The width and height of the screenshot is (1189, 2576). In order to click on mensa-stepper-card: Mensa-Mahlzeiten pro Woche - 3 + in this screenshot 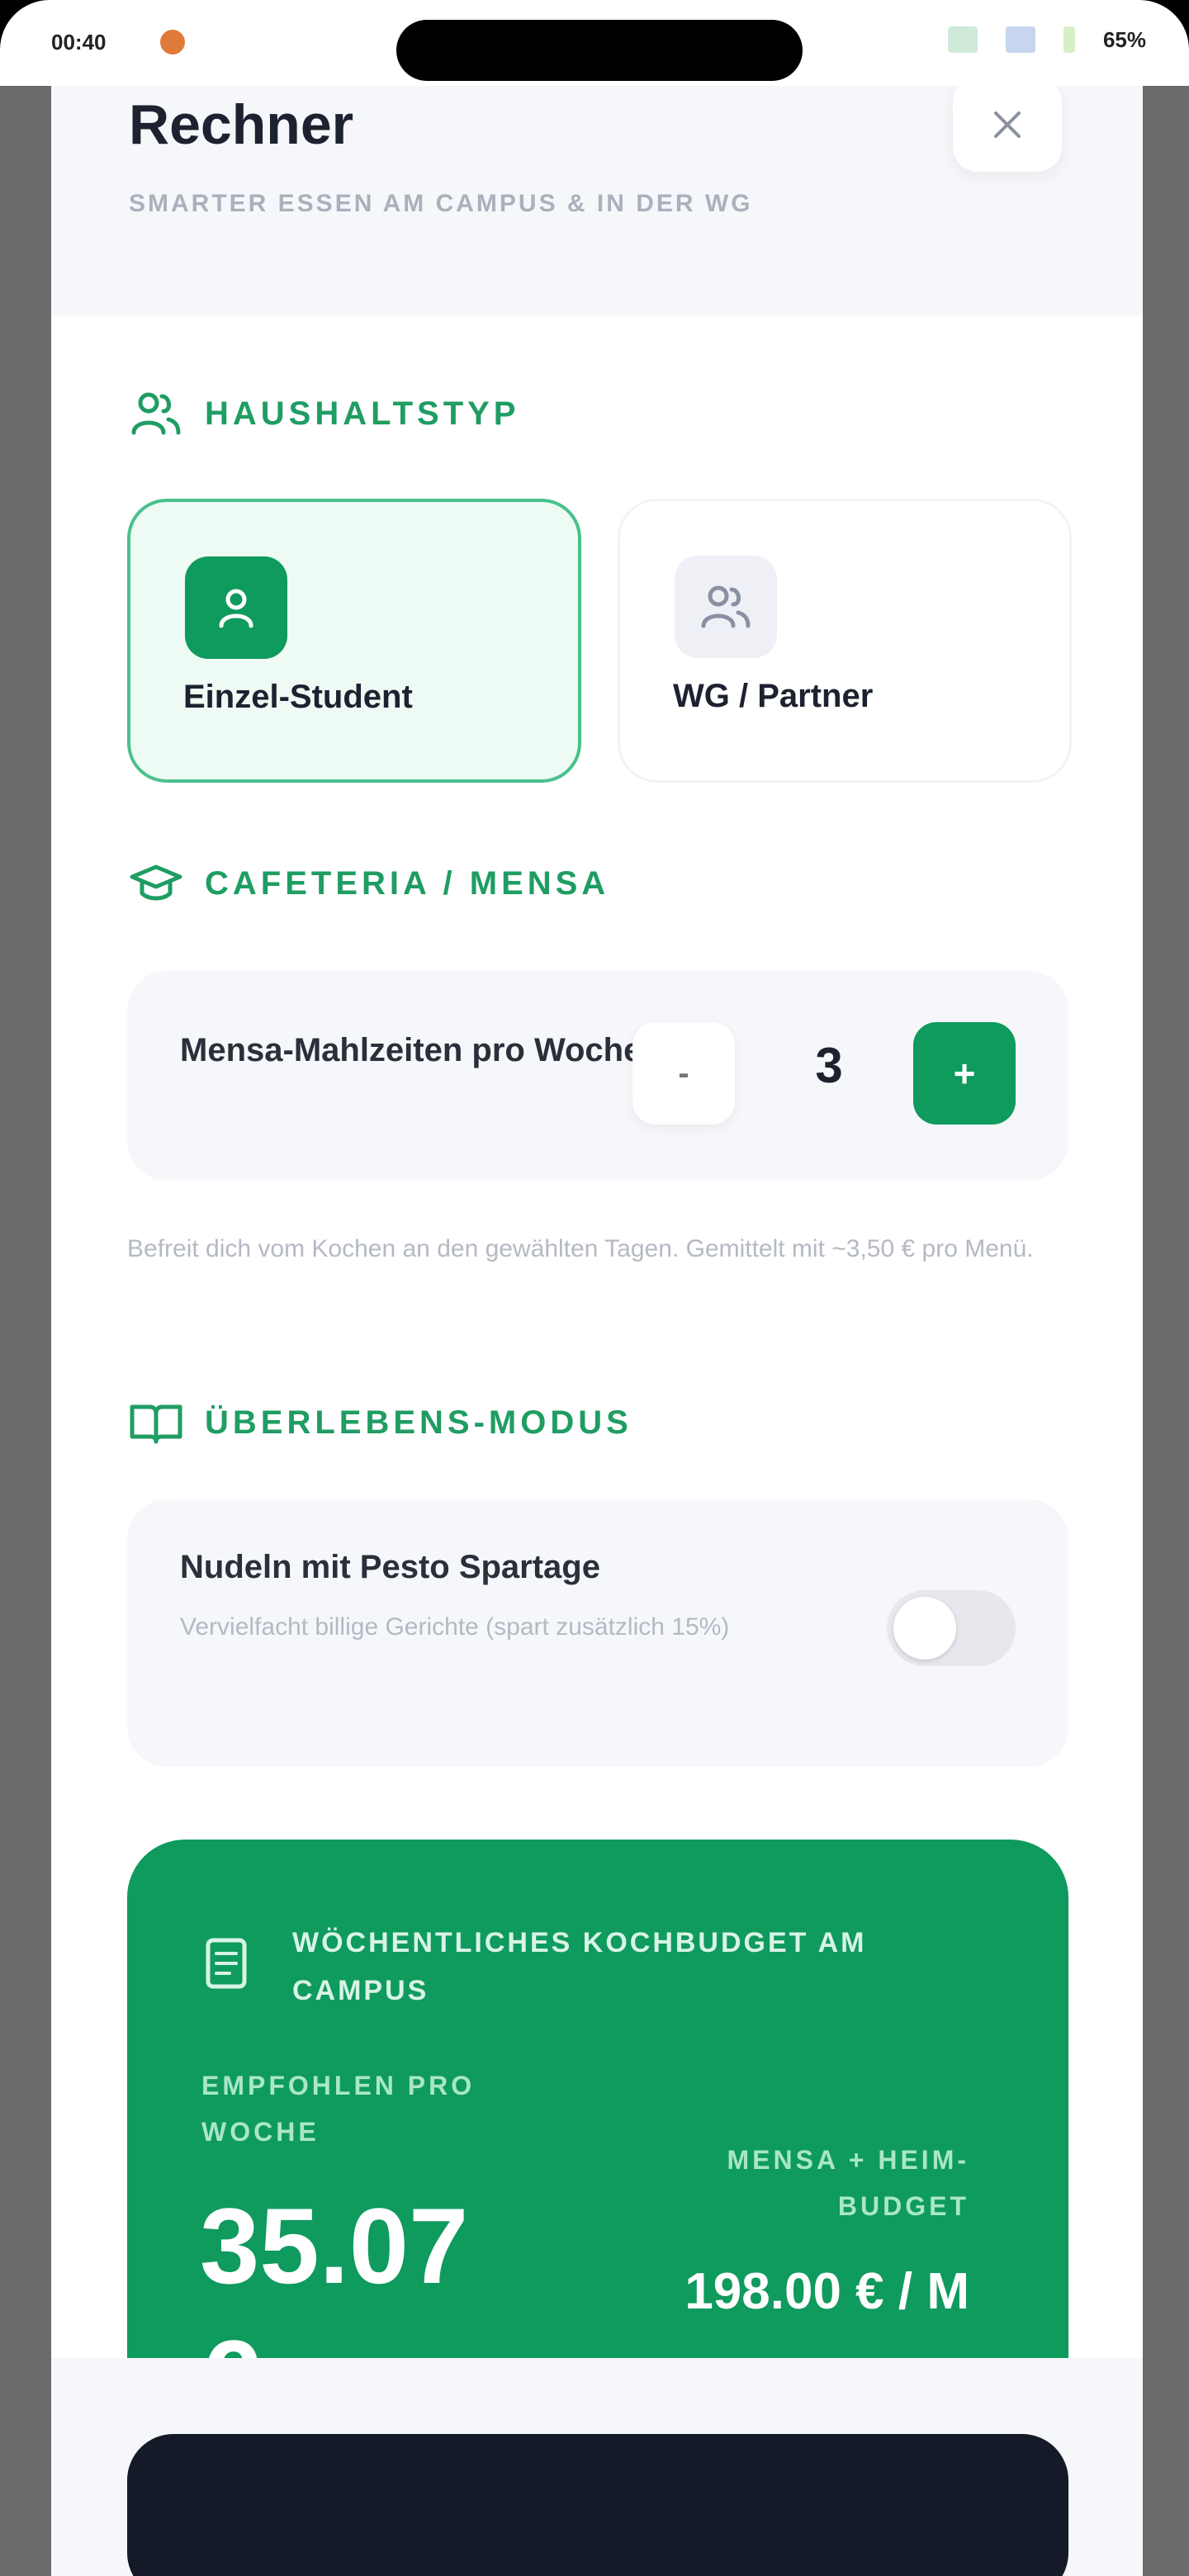, I will do `click(597, 1076)`.